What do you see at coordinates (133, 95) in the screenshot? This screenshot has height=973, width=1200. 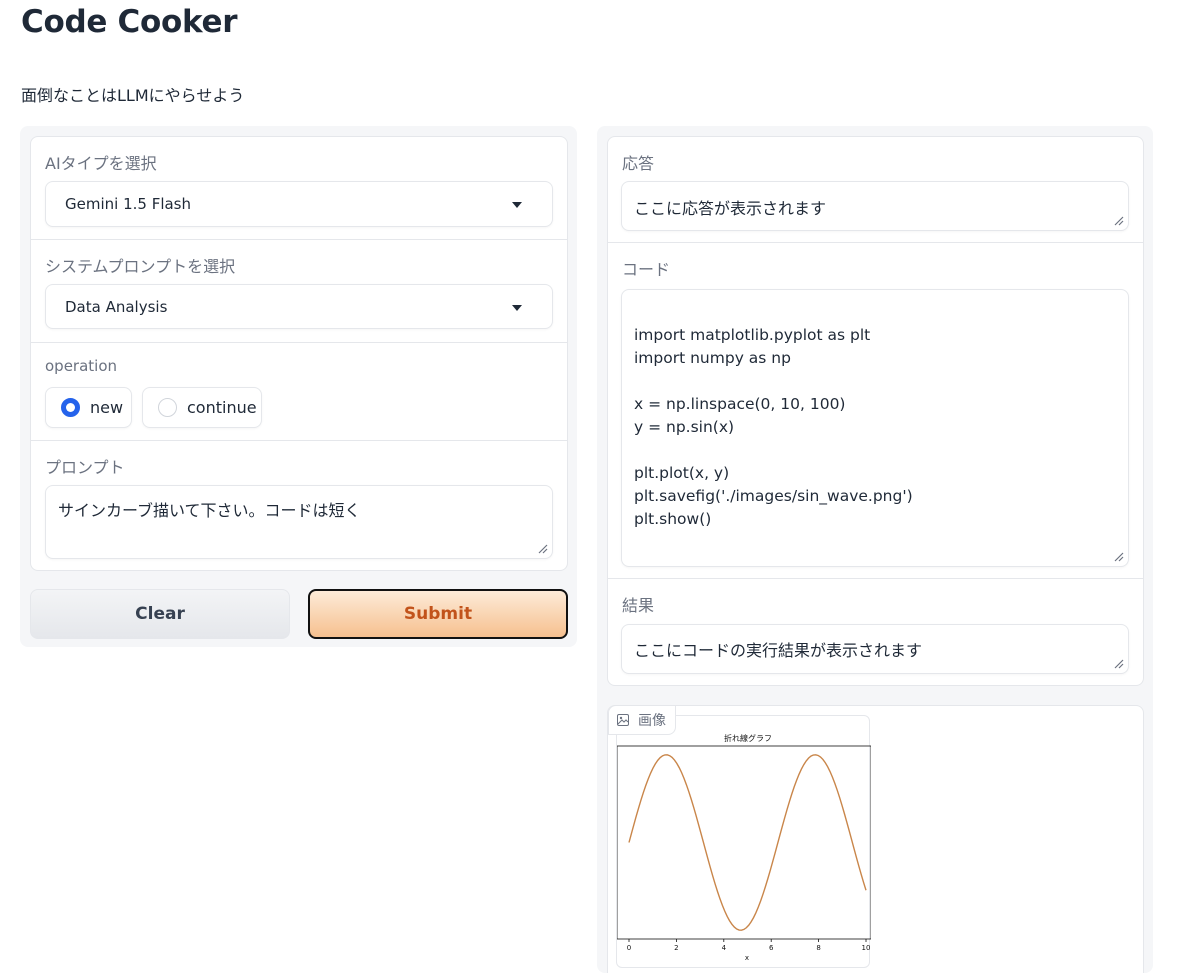 I see `app-subtitle: 面倒なことはLLMにやらせよう` at bounding box center [133, 95].